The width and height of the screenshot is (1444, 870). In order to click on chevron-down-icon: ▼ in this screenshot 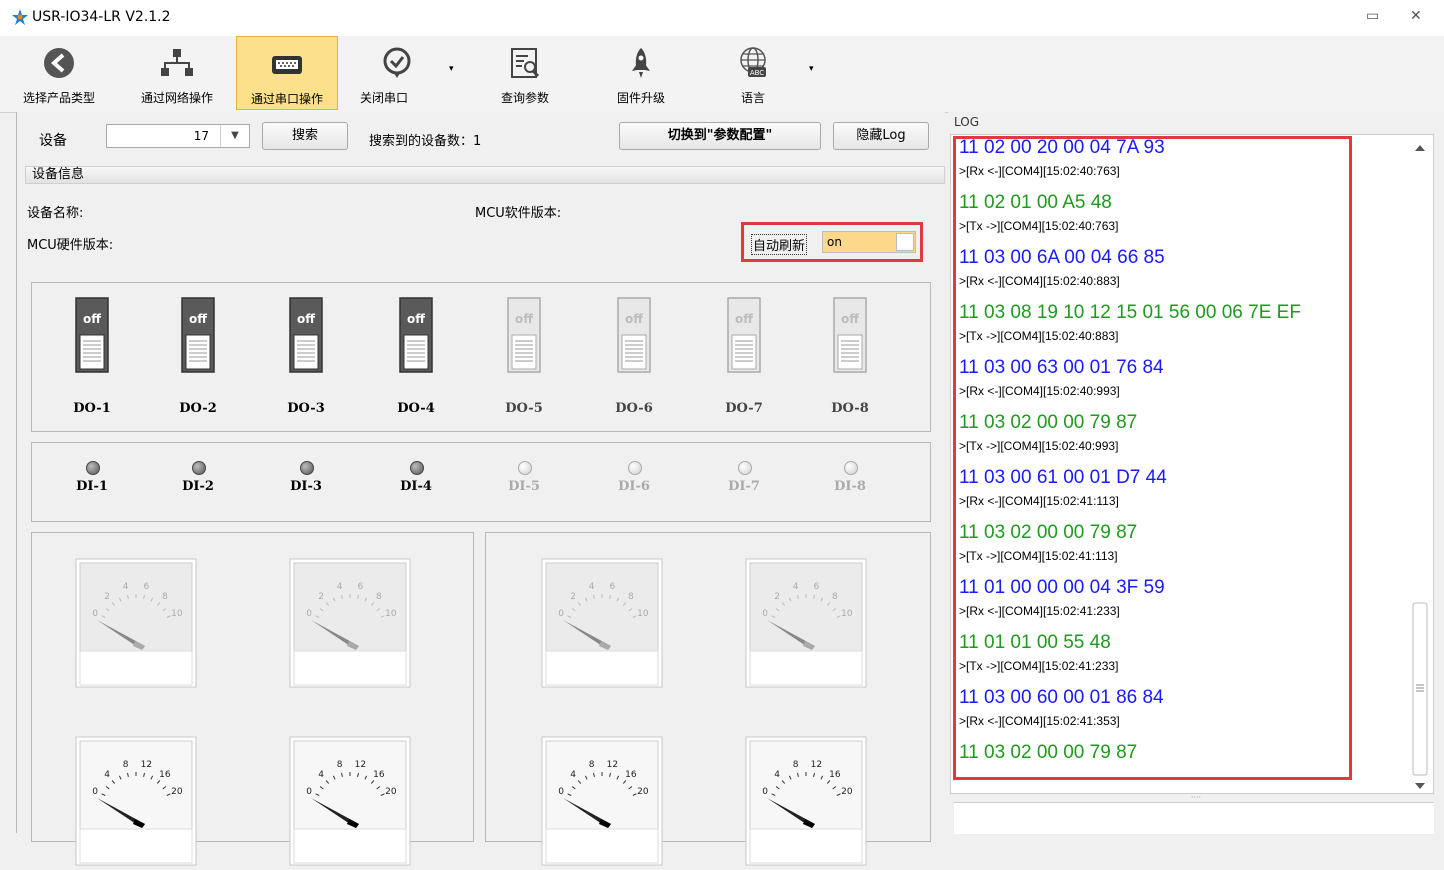, I will do `click(234, 136)`.